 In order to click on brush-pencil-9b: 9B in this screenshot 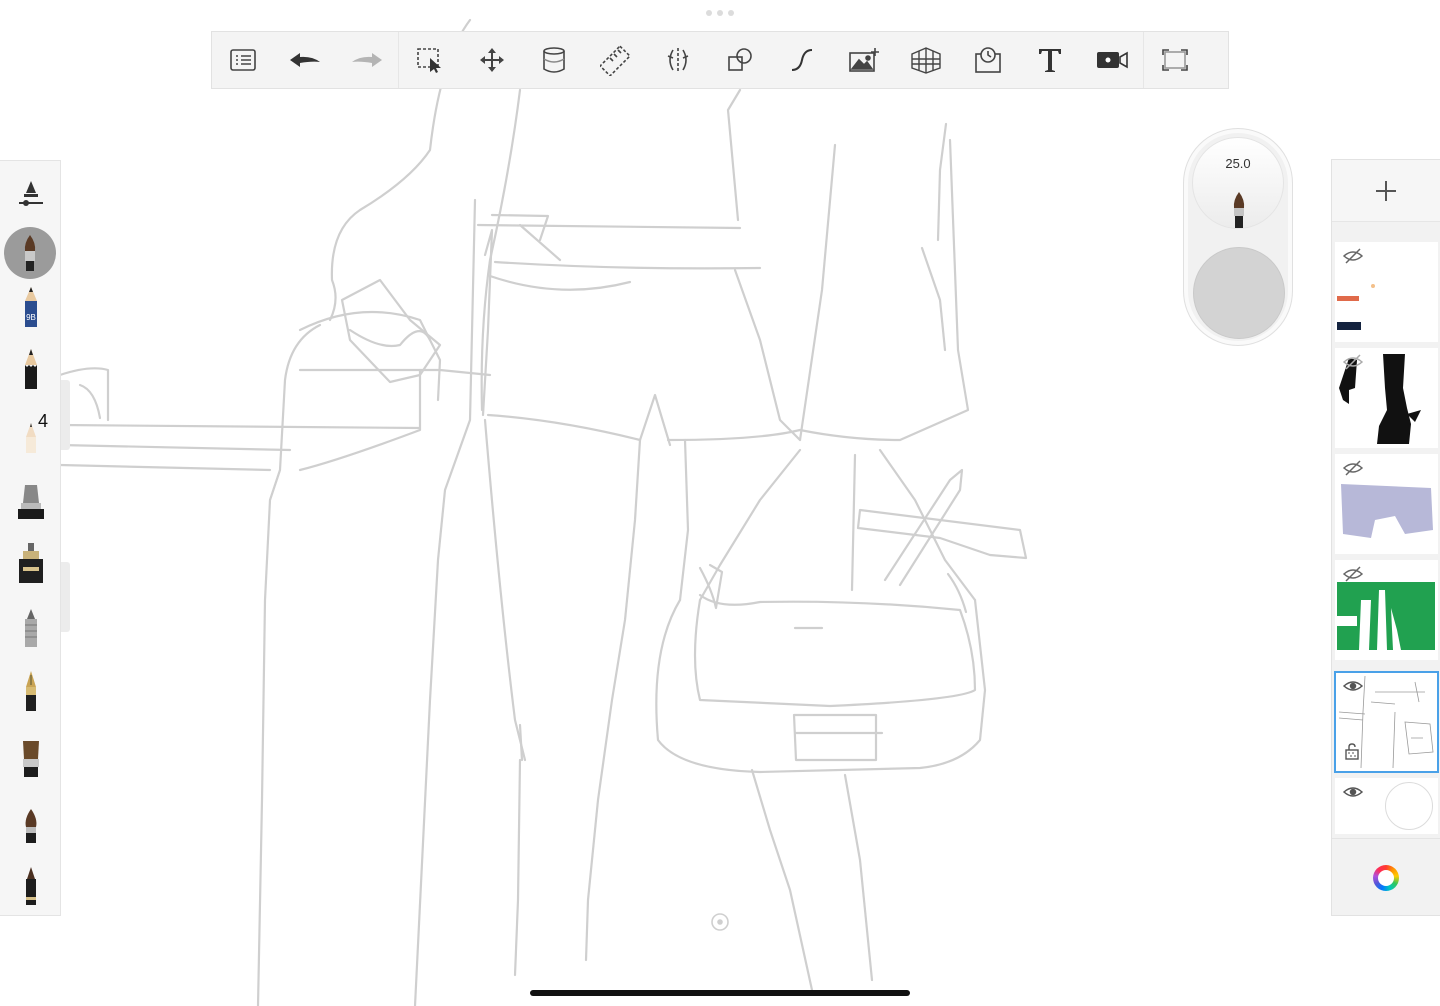, I will do `click(31, 307)`.